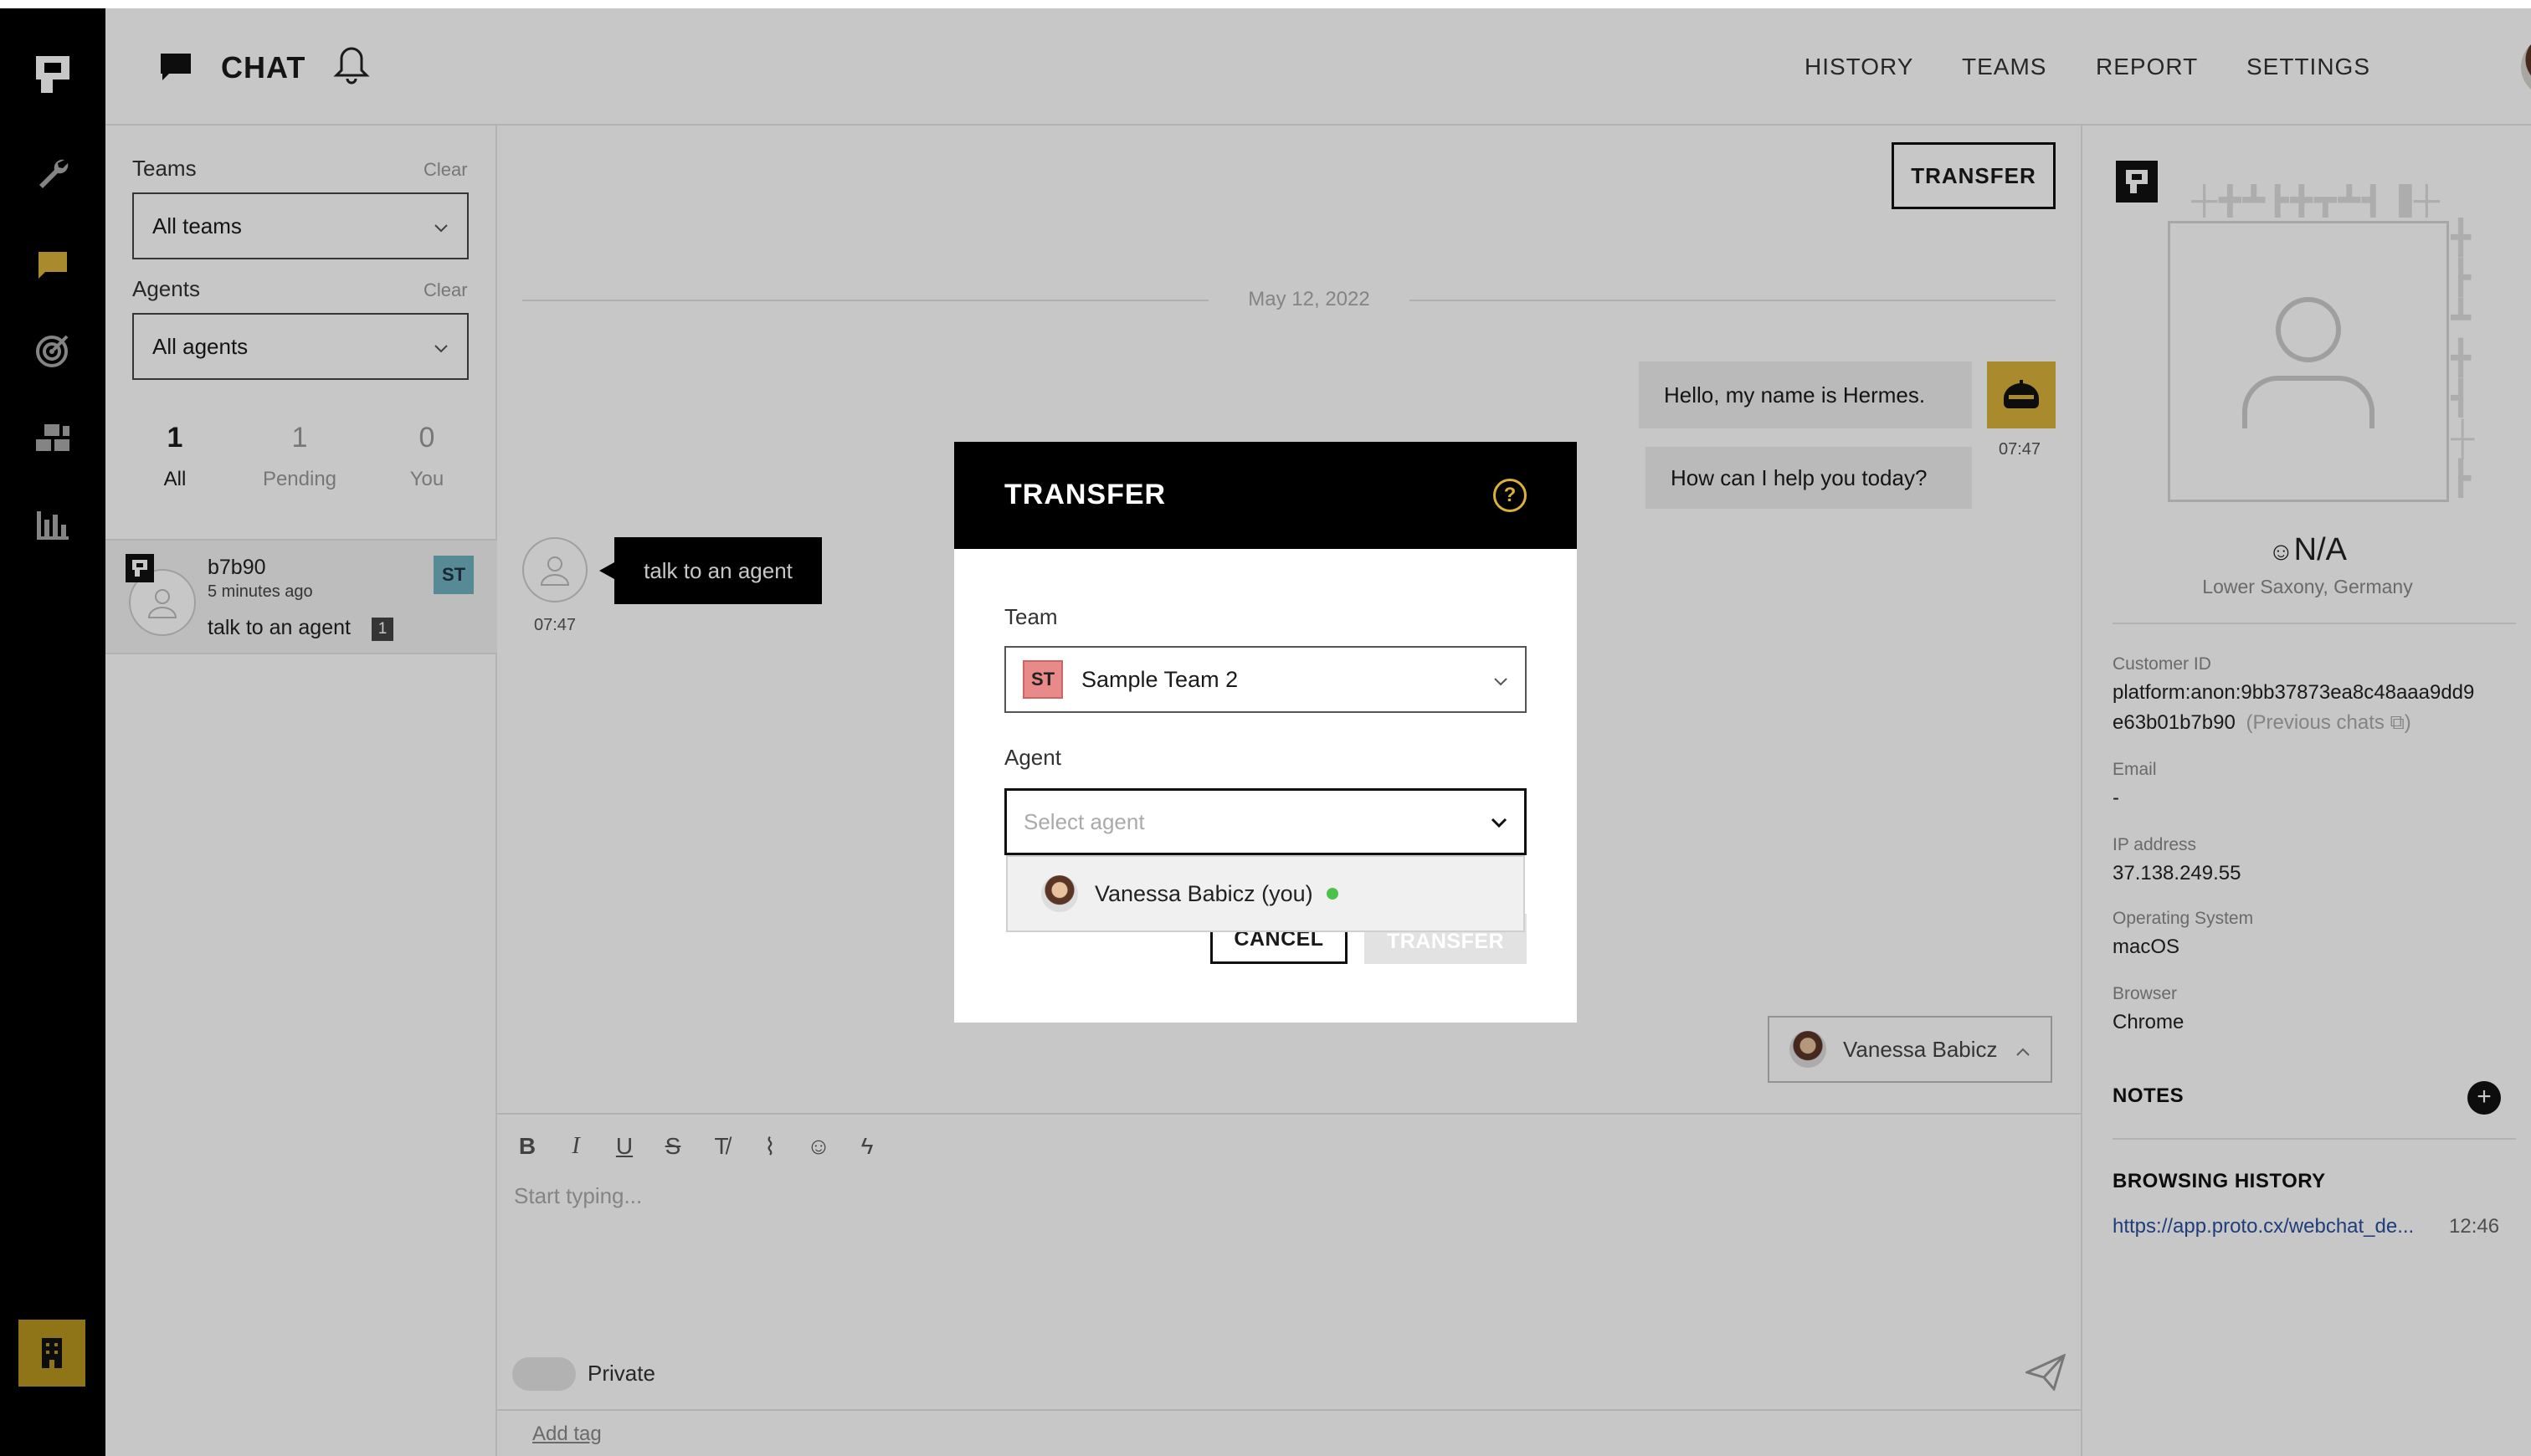 This screenshot has height=1456, width=2531. I want to click on team-badge: ST, so click(1043, 679).